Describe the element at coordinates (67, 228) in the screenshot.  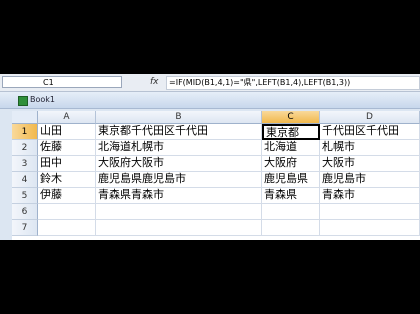
I see `cell-a7` at that location.